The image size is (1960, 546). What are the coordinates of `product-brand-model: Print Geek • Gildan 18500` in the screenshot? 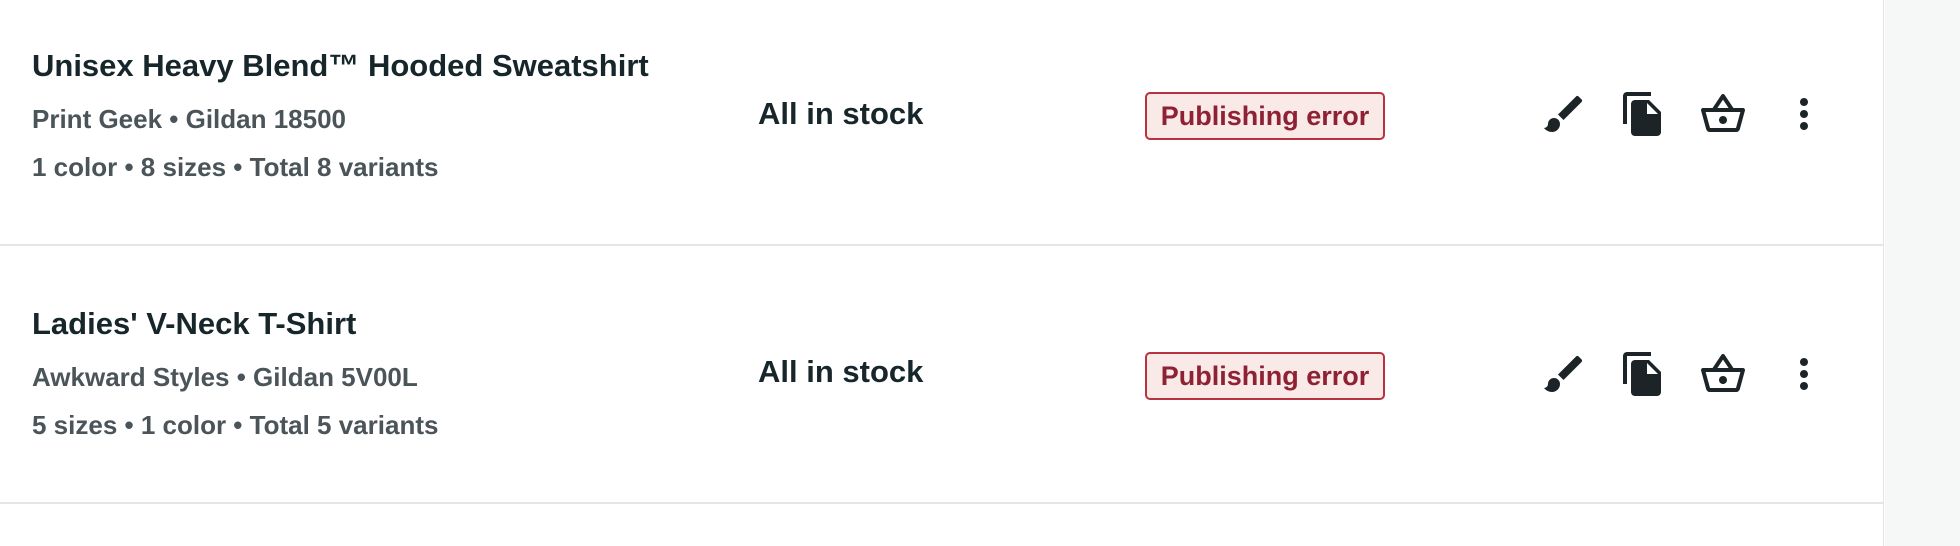 It's located at (189, 119).